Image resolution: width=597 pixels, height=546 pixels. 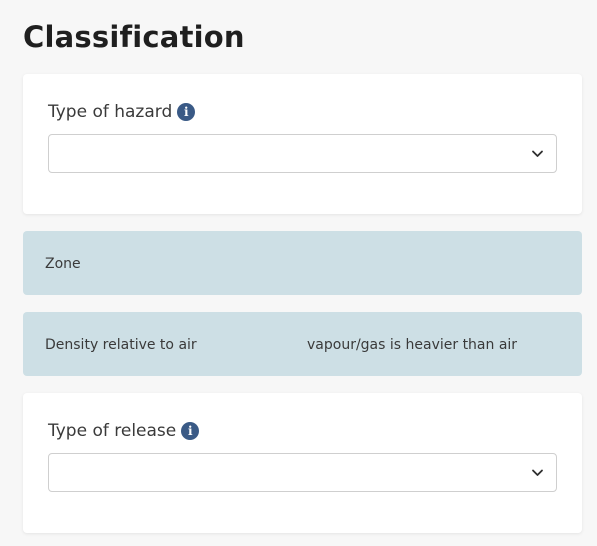 I want to click on hazard-label-text: Type of hazard, so click(x=110, y=112).